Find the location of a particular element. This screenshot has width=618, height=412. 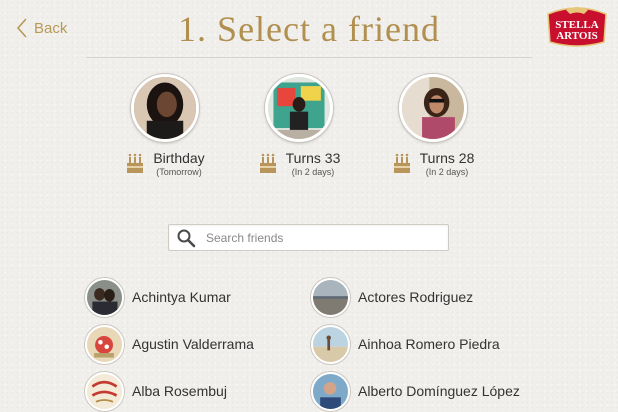

featured-event: Turns 33 is located at coordinates (313, 158).